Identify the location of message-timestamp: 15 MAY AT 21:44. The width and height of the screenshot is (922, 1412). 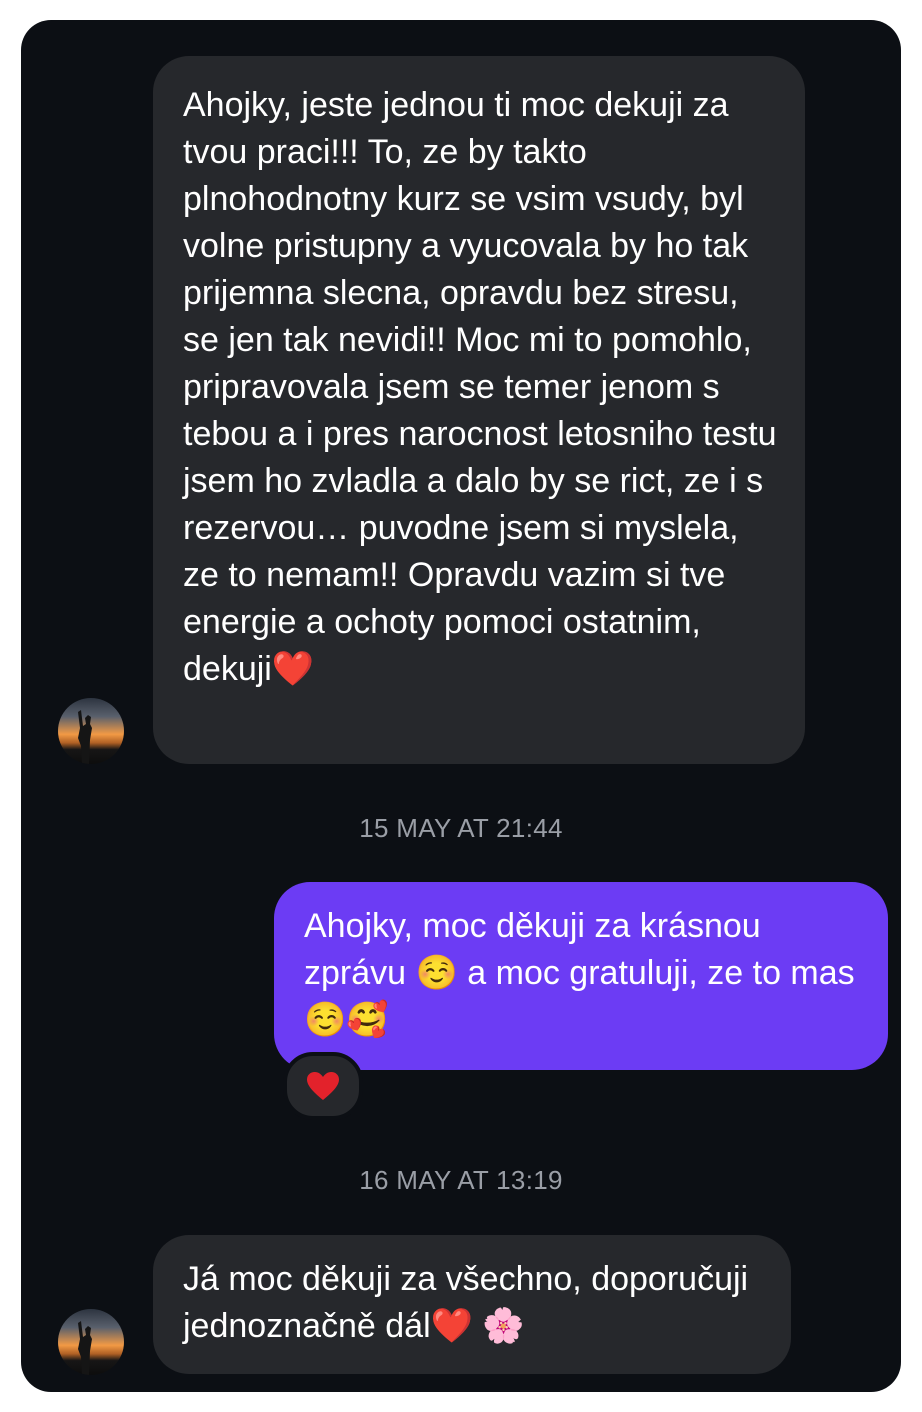
(461, 828).